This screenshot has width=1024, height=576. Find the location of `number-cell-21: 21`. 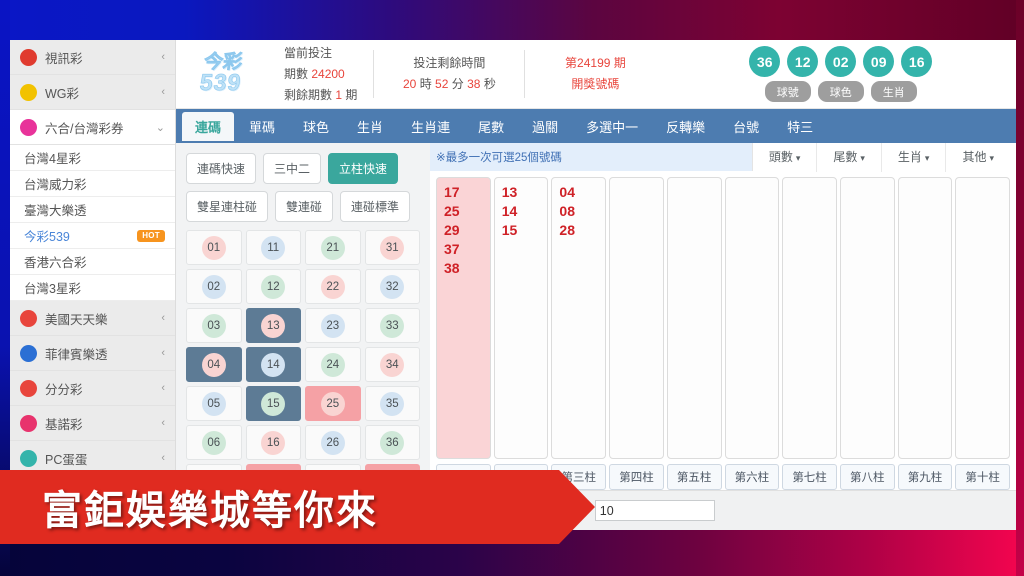

number-cell-21: 21 is located at coordinates (333, 247).